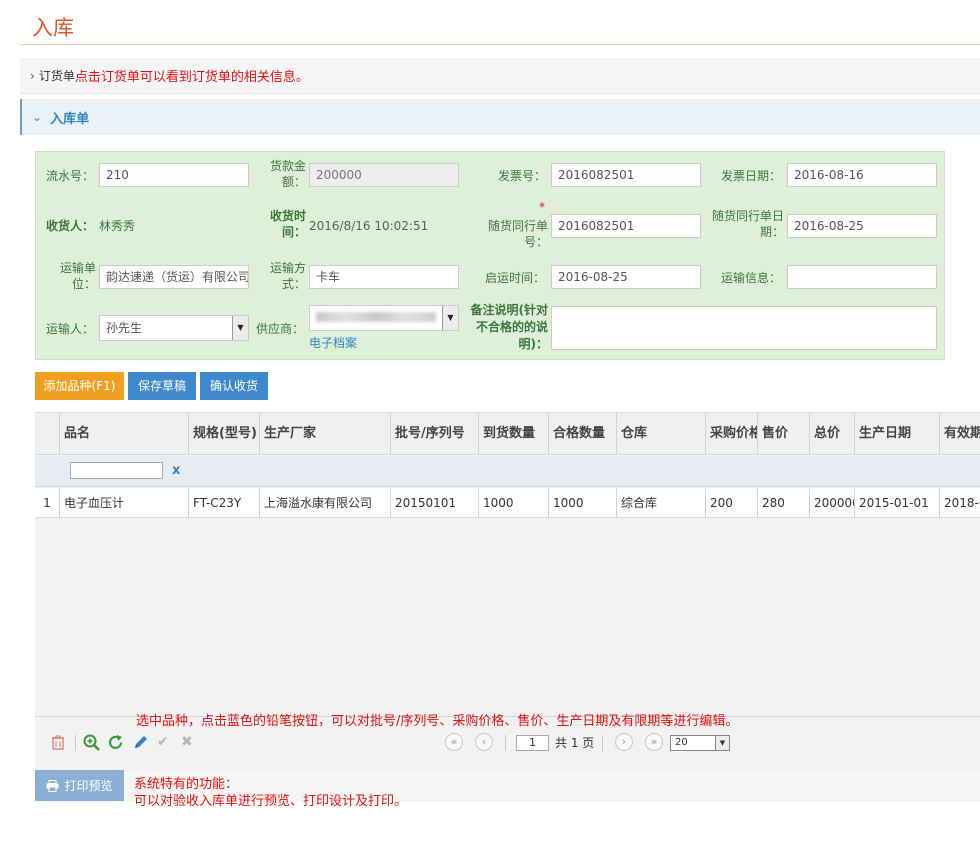  What do you see at coordinates (280, 329) in the screenshot?
I see `supplier-label: 供应商：` at bounding box center [280, 329].